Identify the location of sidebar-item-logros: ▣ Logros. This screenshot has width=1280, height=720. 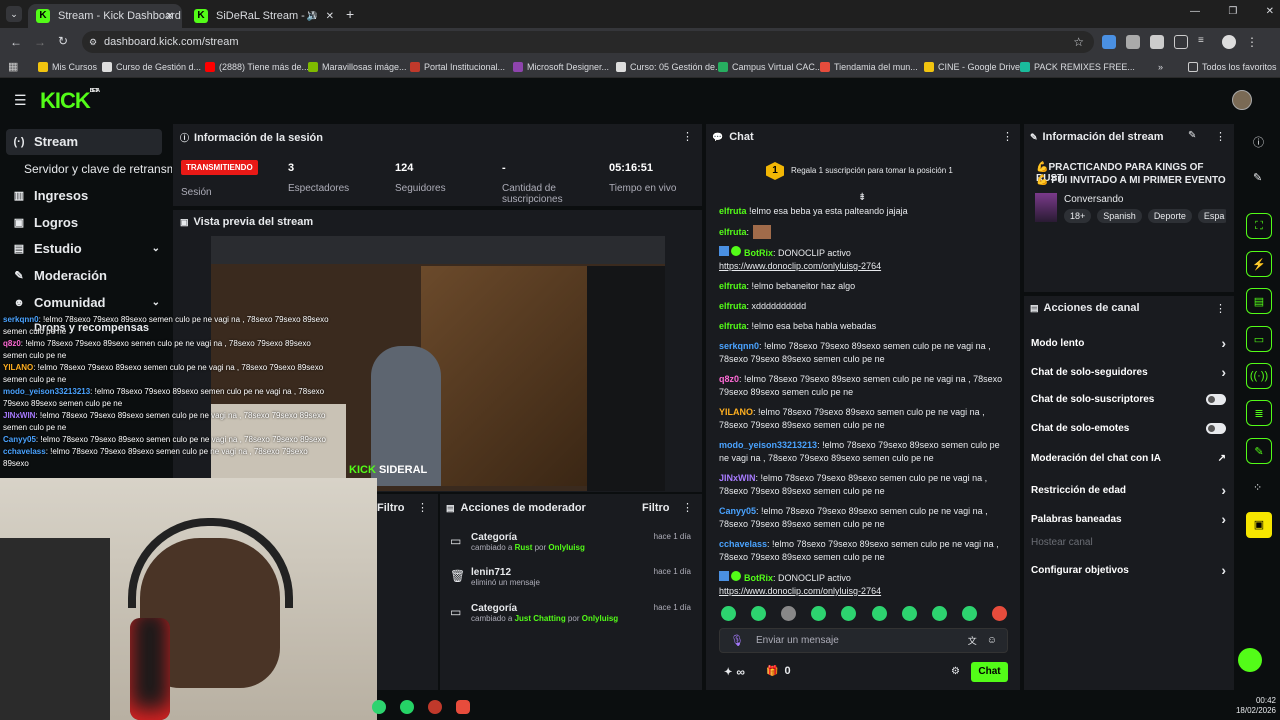
(45, 222).